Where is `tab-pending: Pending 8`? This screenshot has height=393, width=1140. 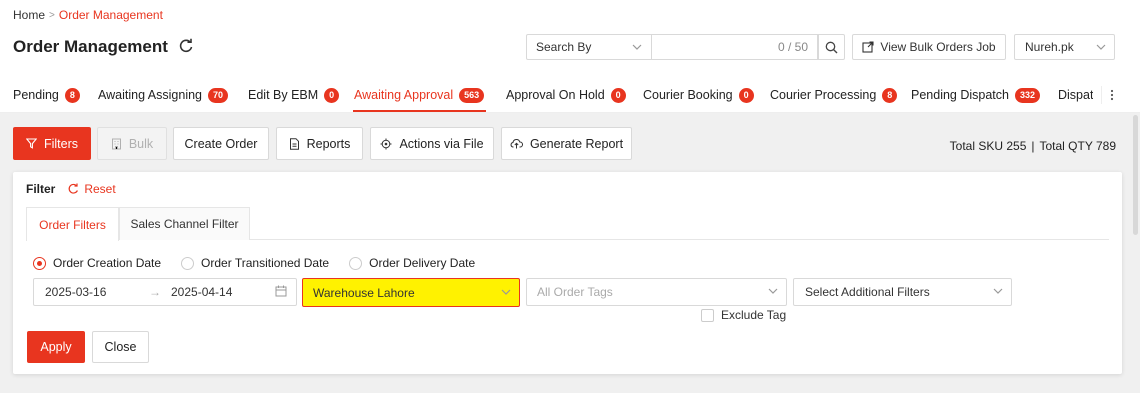
tab-pending: Pending 8 is located at coordinates (46, 95).